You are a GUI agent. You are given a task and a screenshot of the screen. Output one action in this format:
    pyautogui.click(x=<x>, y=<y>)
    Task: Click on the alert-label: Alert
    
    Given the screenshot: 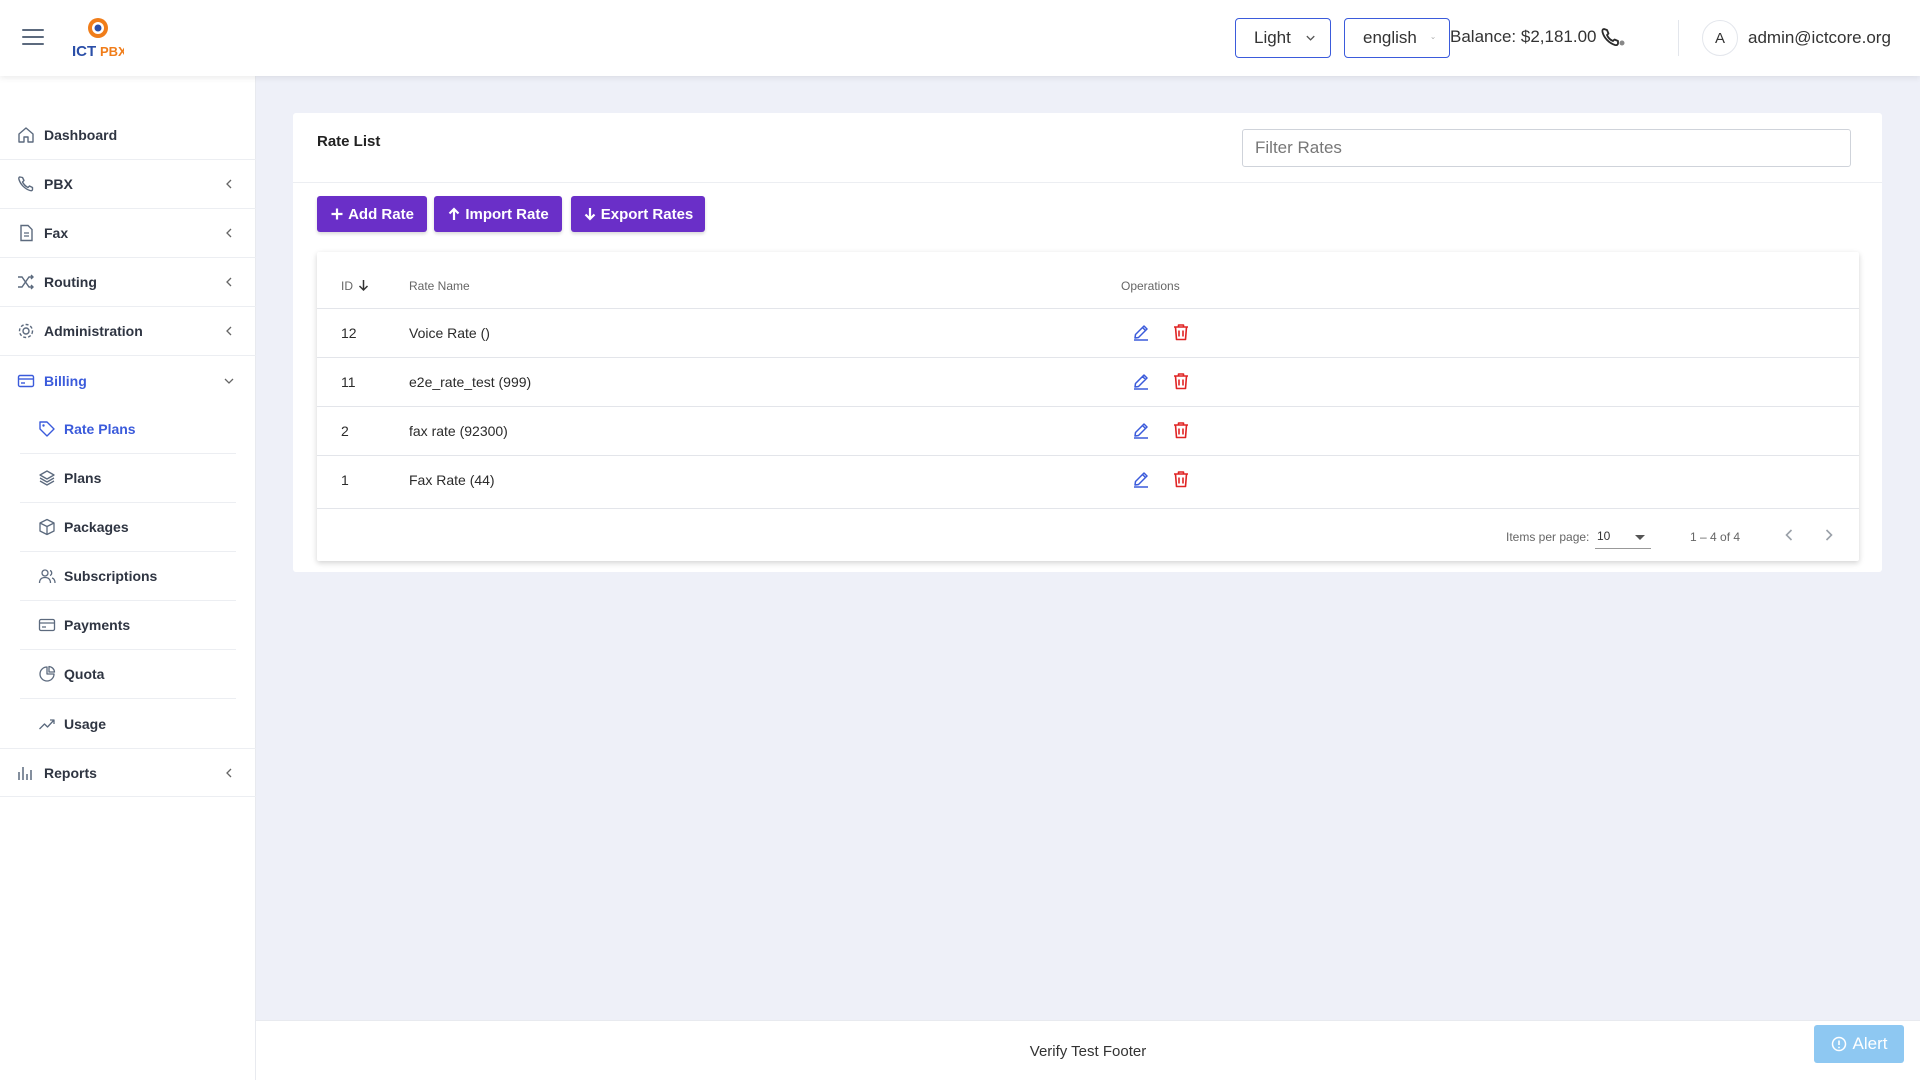 What is the action you would take?
    pyautogui.click(x=1870, y=1043)
    